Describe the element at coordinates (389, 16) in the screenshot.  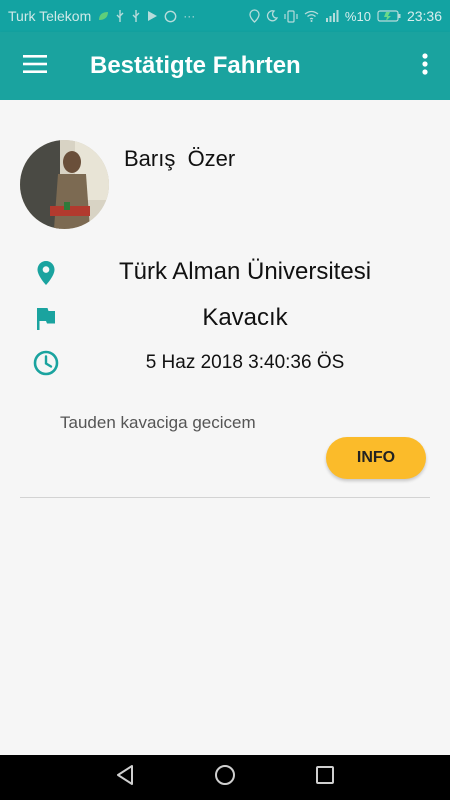
I see `battery-icon` at that location.